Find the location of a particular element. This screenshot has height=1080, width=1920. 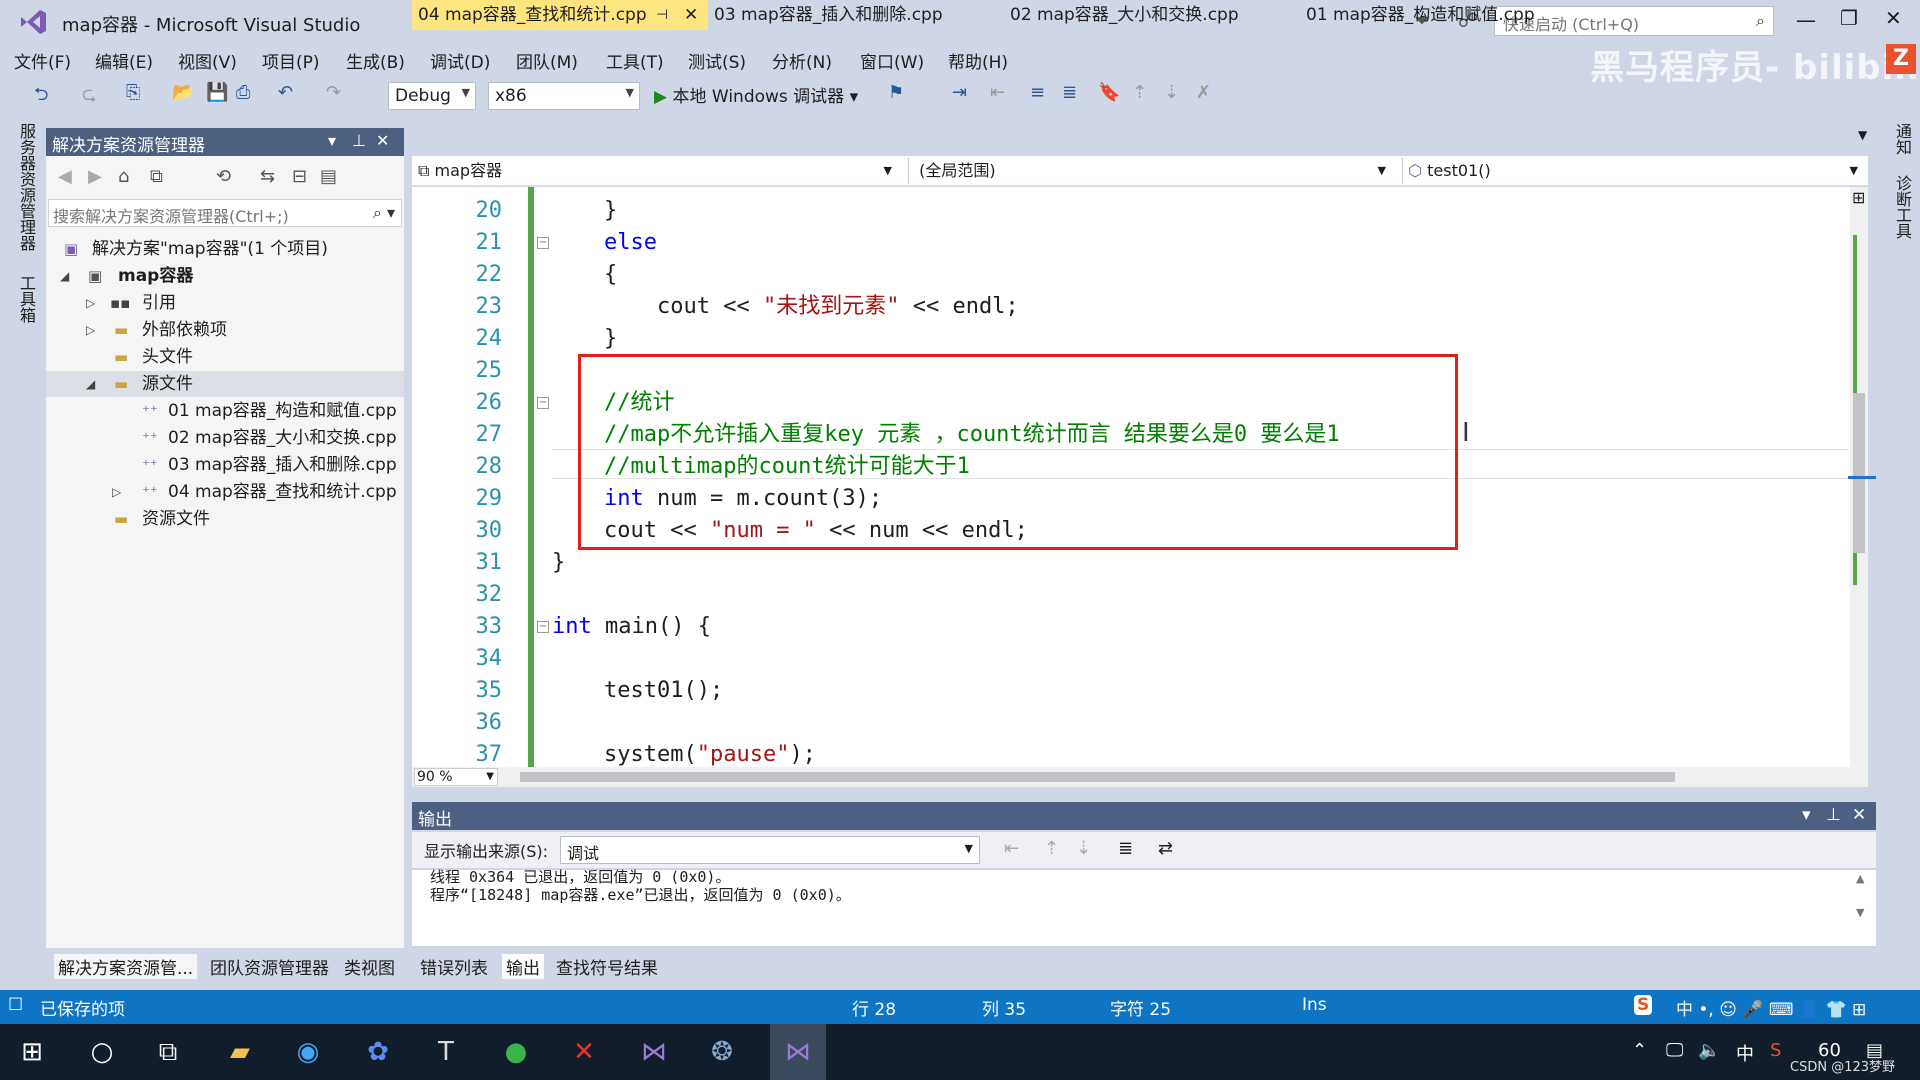

visual-studio-icon: ⋈ is located at coordinates (654, 1052).